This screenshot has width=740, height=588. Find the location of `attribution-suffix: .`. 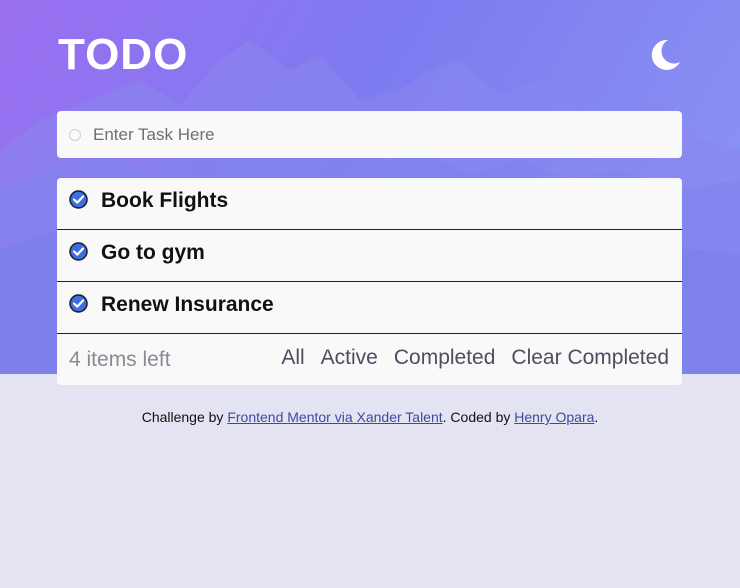

attribution-suffix: . is located at coordinates (596, 417).